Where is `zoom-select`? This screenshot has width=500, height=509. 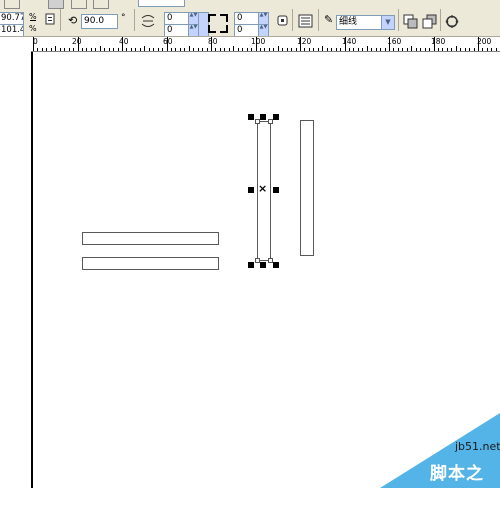
zoom-select is located at coordinates (161, 3).